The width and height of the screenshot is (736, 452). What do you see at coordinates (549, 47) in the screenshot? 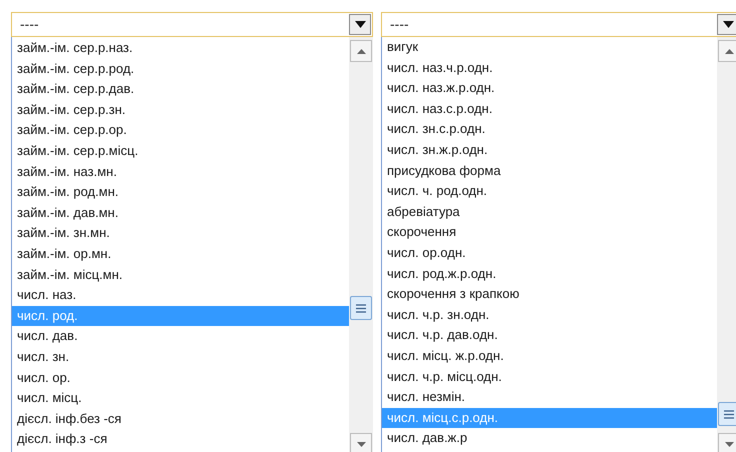
I see `list-option: вигук` at bounding box center [549, 47].